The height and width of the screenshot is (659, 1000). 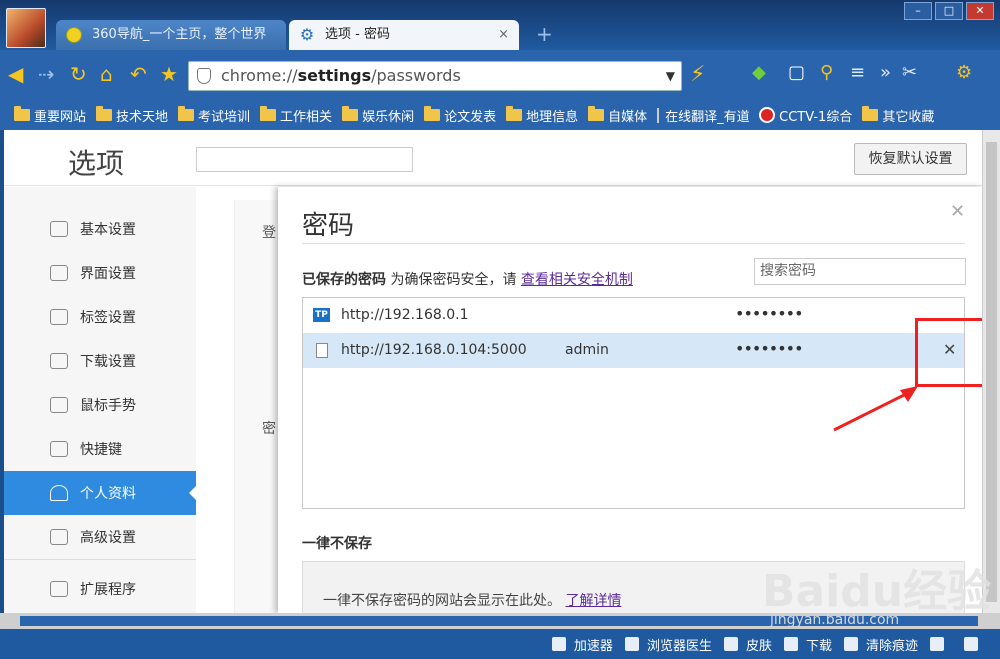 What do you see at coordinates (909, 72) in the screenshot?
I see `scissors-icon: ✂` at bounding box center [909, 72].